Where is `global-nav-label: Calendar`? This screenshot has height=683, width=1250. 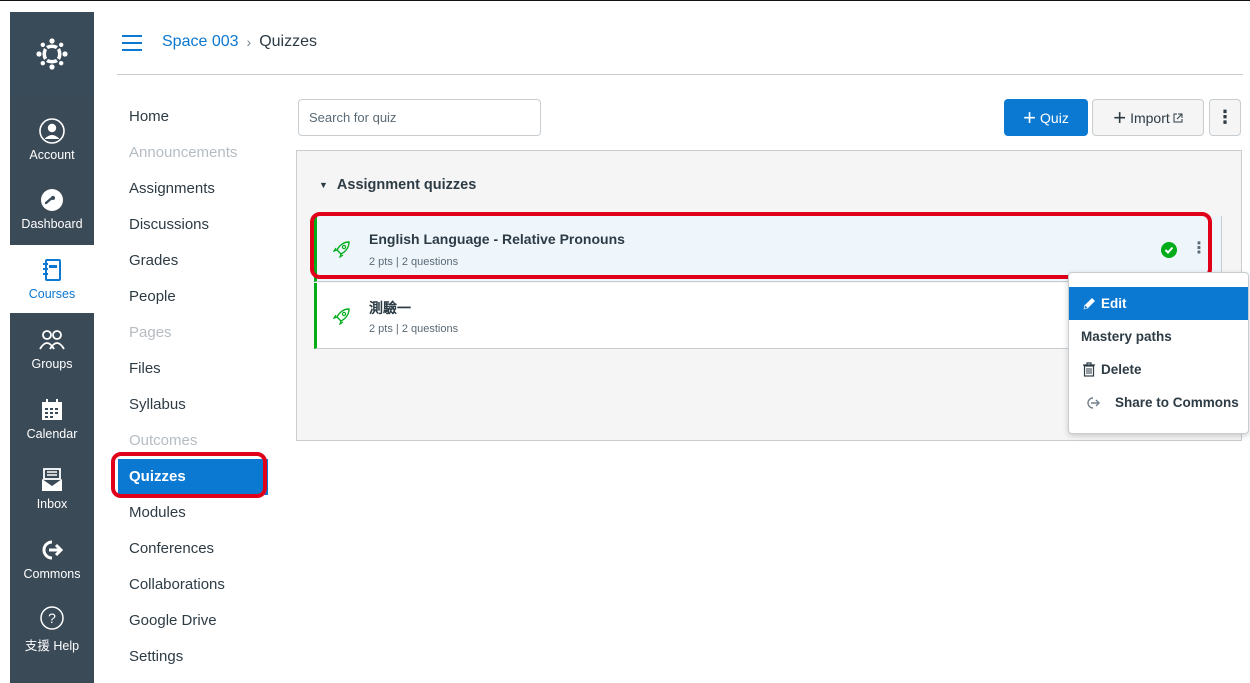 global-nav-label: Calendar is located at coordinates (52, 434).